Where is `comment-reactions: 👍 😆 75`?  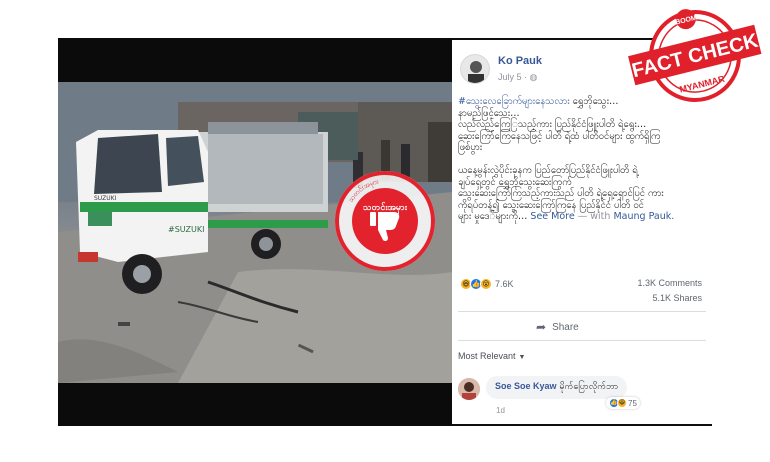 comment-reactions: 👍 😆 75 is located at coordinates (623, 403).